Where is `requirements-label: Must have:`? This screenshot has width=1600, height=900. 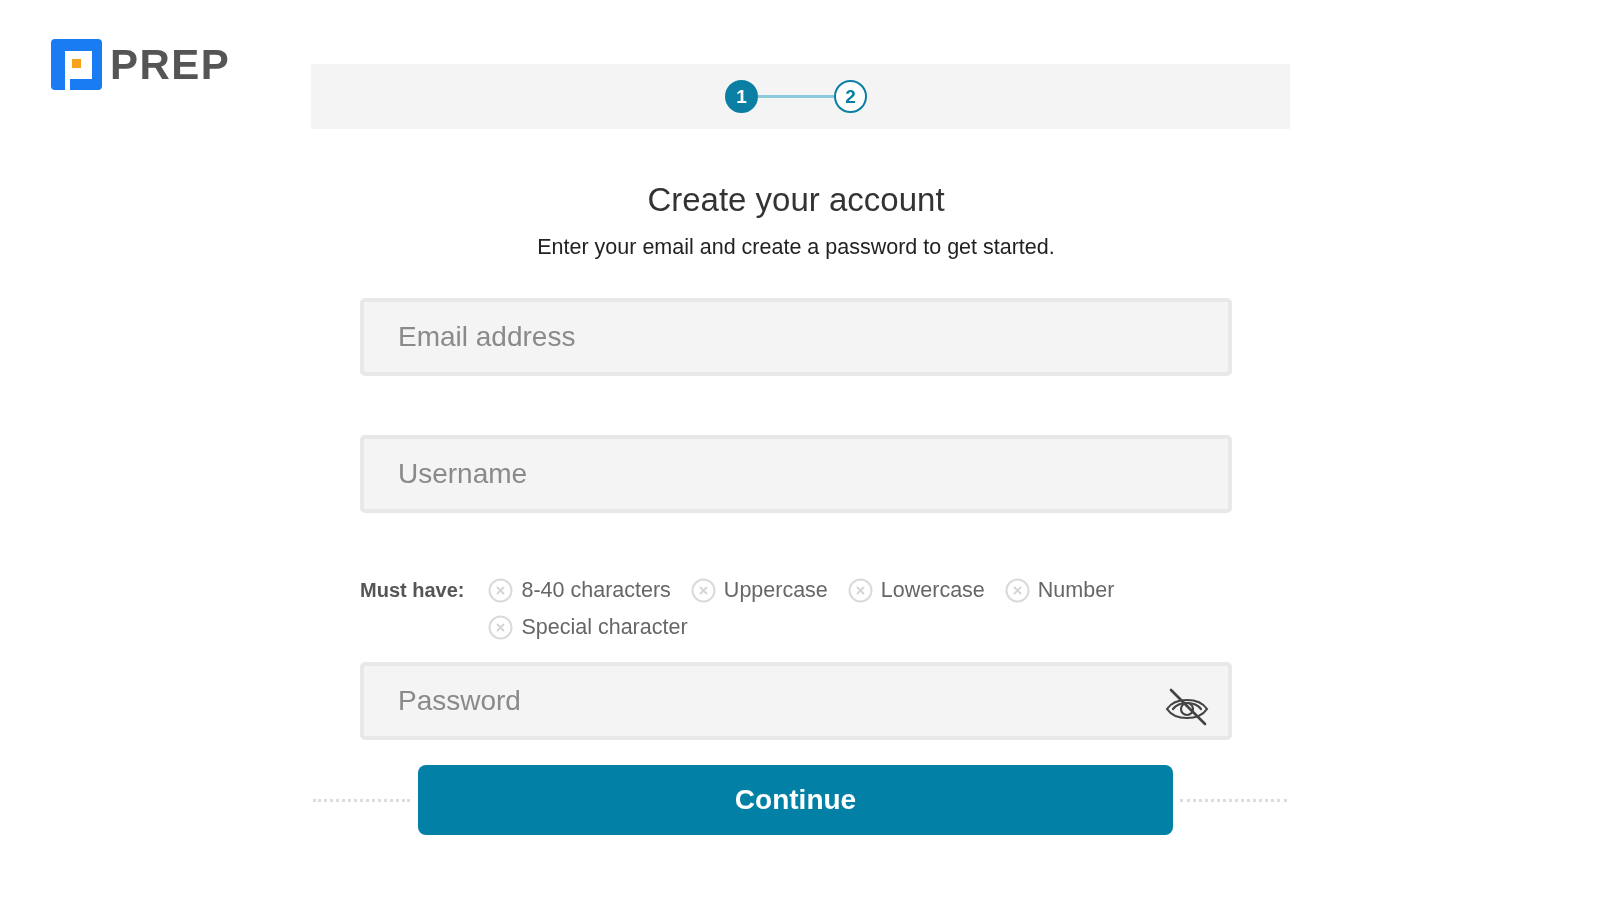 requirements-label: Must have: is located at coordinates (412, 590).